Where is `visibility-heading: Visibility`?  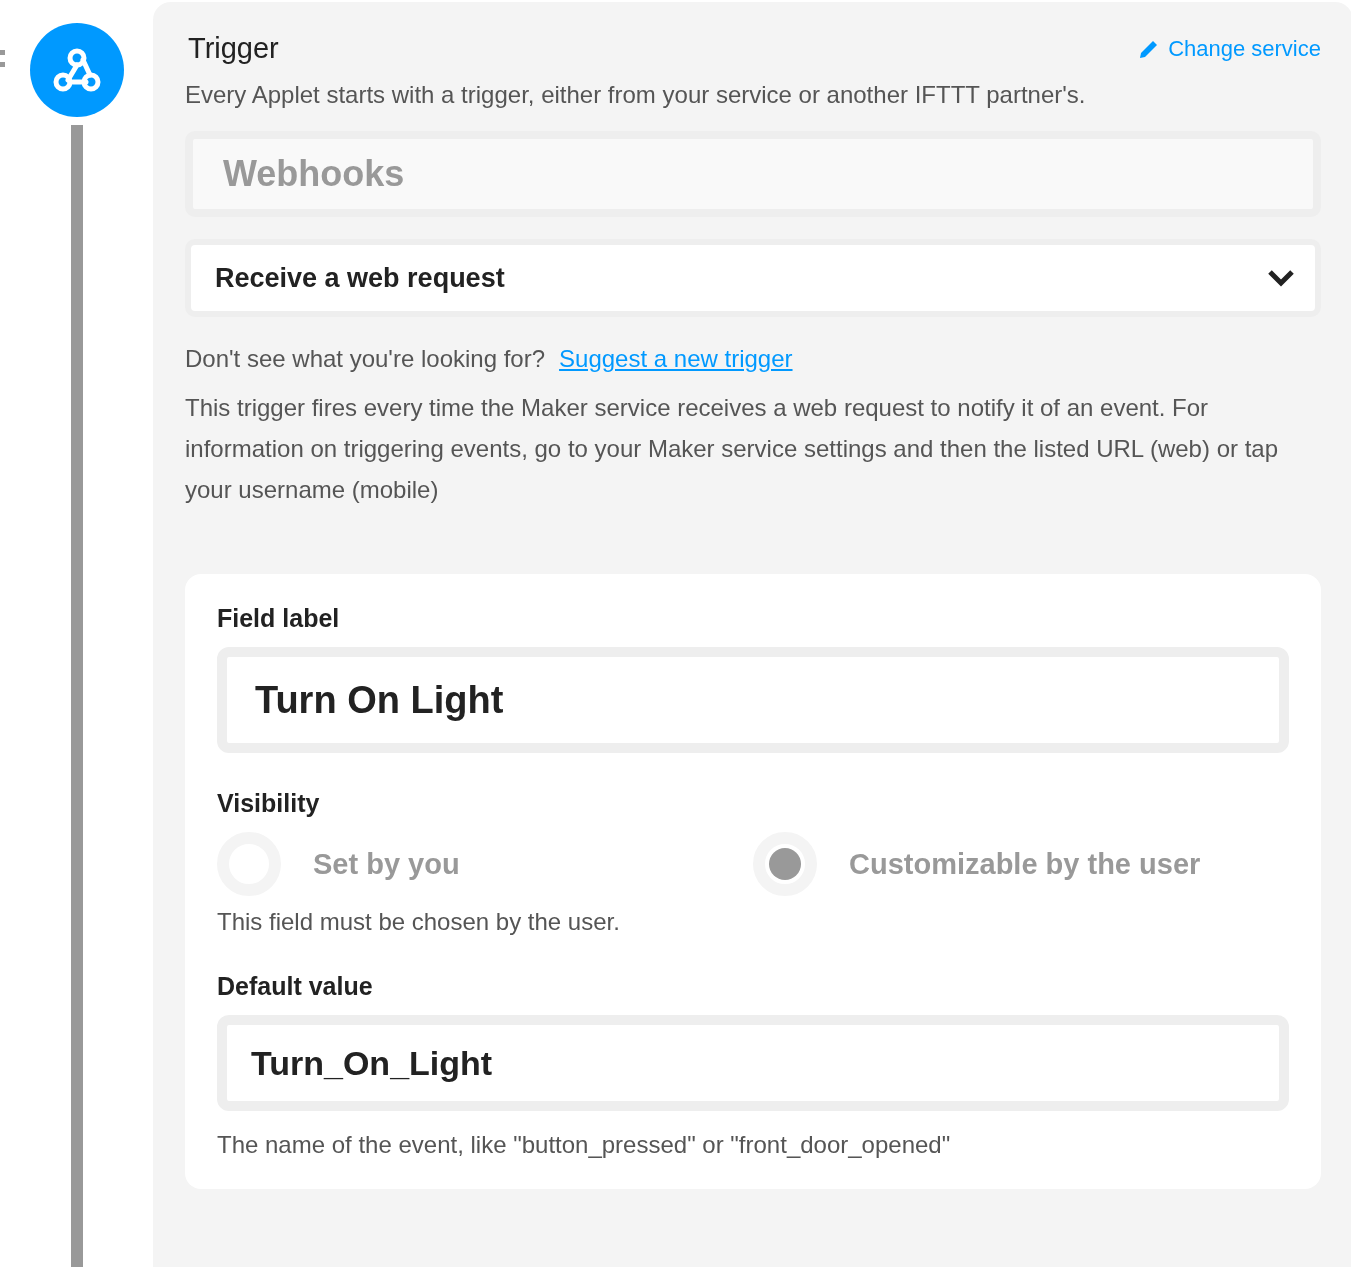 visibility-heading: Visibility is located at coordinates (269, 803).